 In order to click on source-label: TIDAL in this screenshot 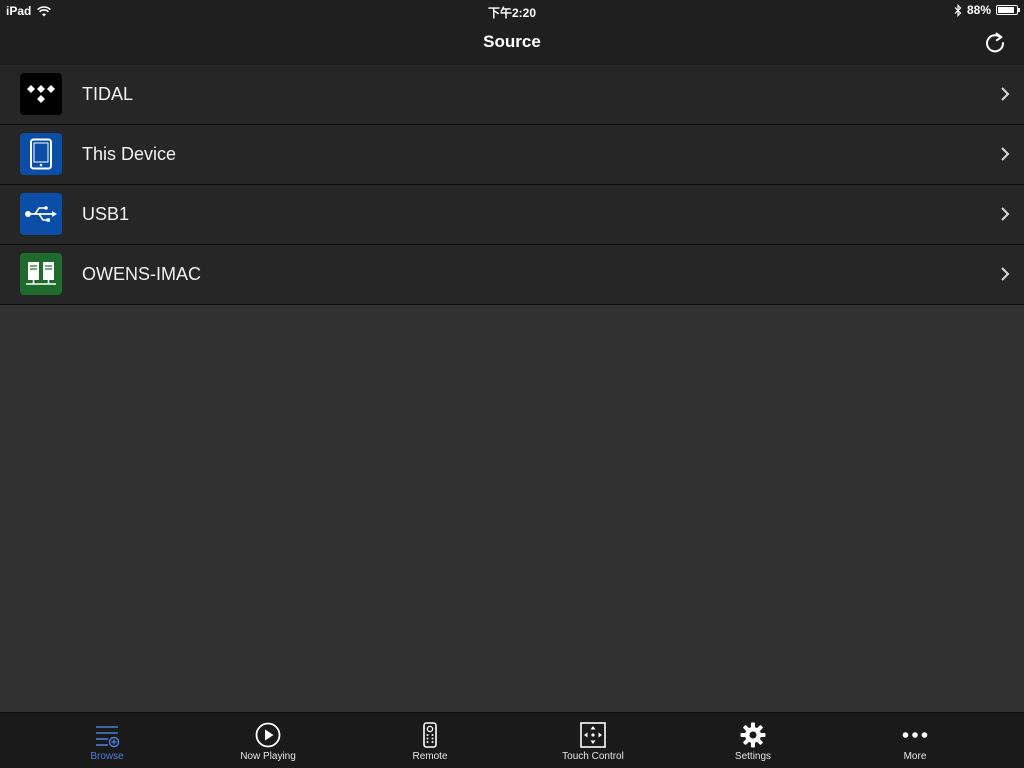, I will do `click(108, 94)`.